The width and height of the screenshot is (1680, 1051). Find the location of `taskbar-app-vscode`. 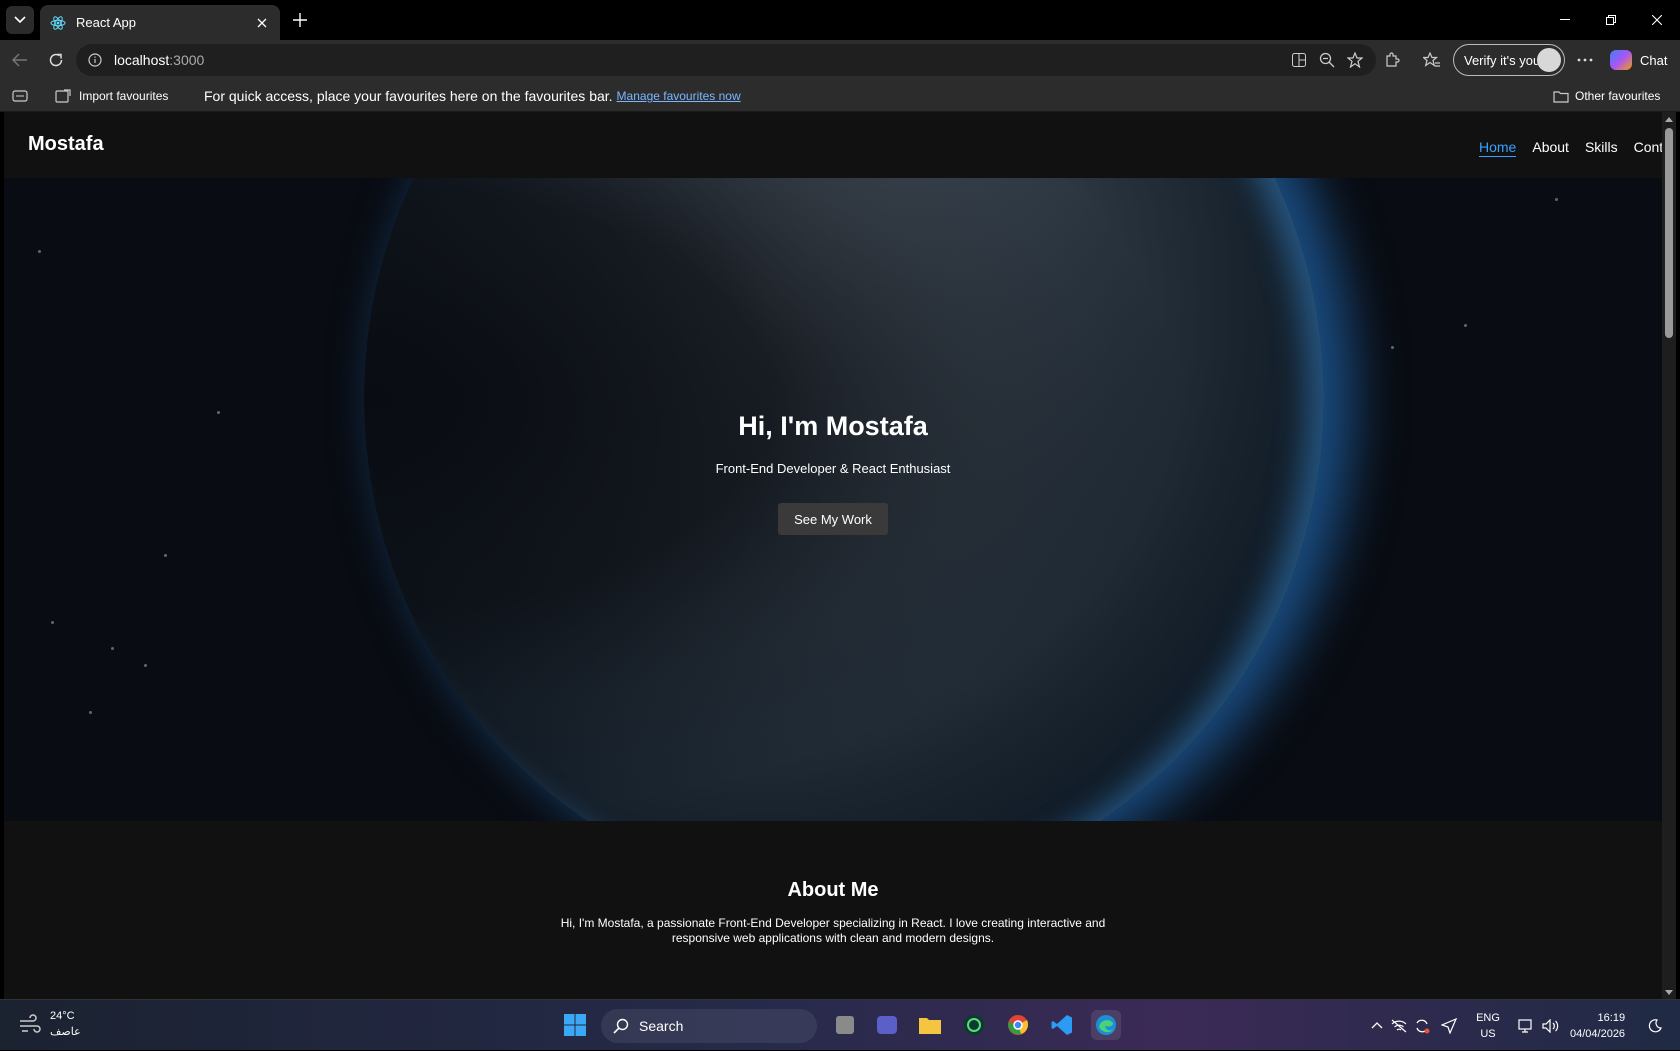

taskbar-app-vscode is located at coordinates (1062, 1025).